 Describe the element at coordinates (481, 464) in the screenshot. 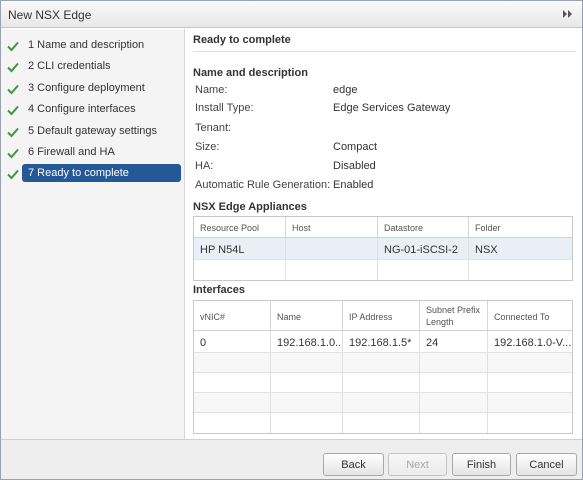

I see `finish-button: Finish` at that location.